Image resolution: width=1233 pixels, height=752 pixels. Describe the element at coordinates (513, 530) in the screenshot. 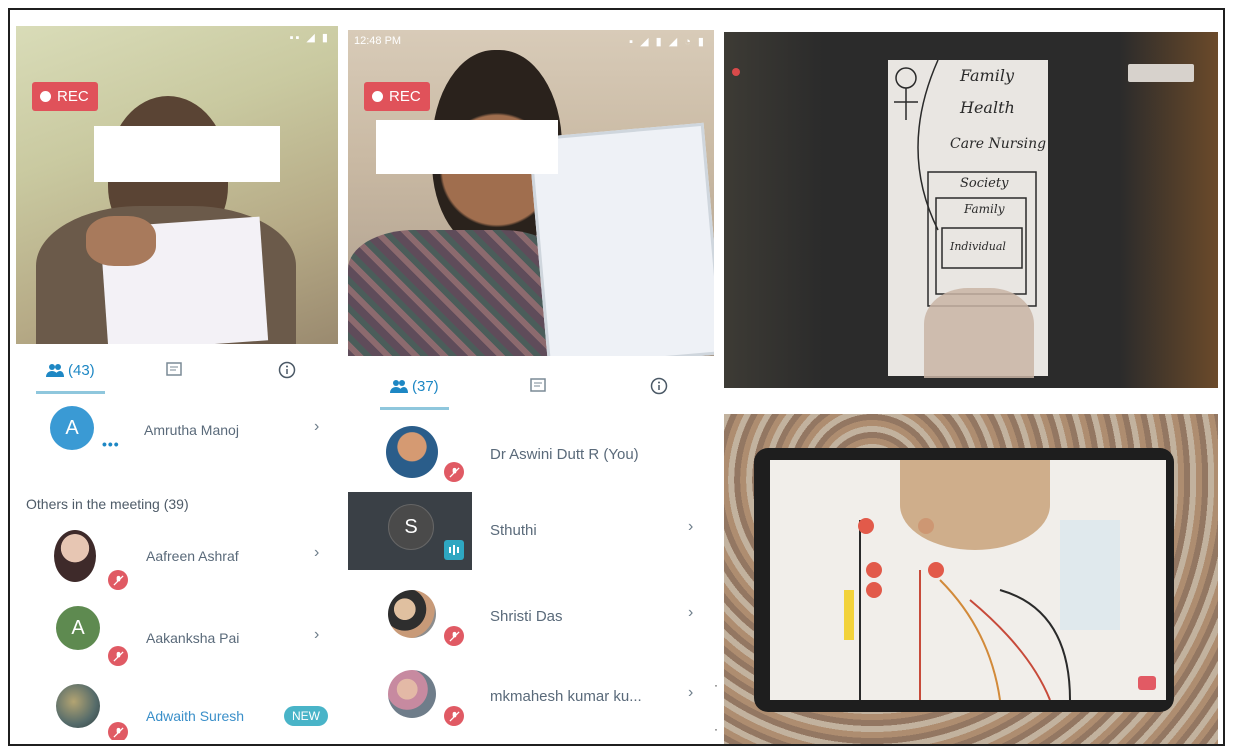

I see `participant-name: Sthuthi` at that location.